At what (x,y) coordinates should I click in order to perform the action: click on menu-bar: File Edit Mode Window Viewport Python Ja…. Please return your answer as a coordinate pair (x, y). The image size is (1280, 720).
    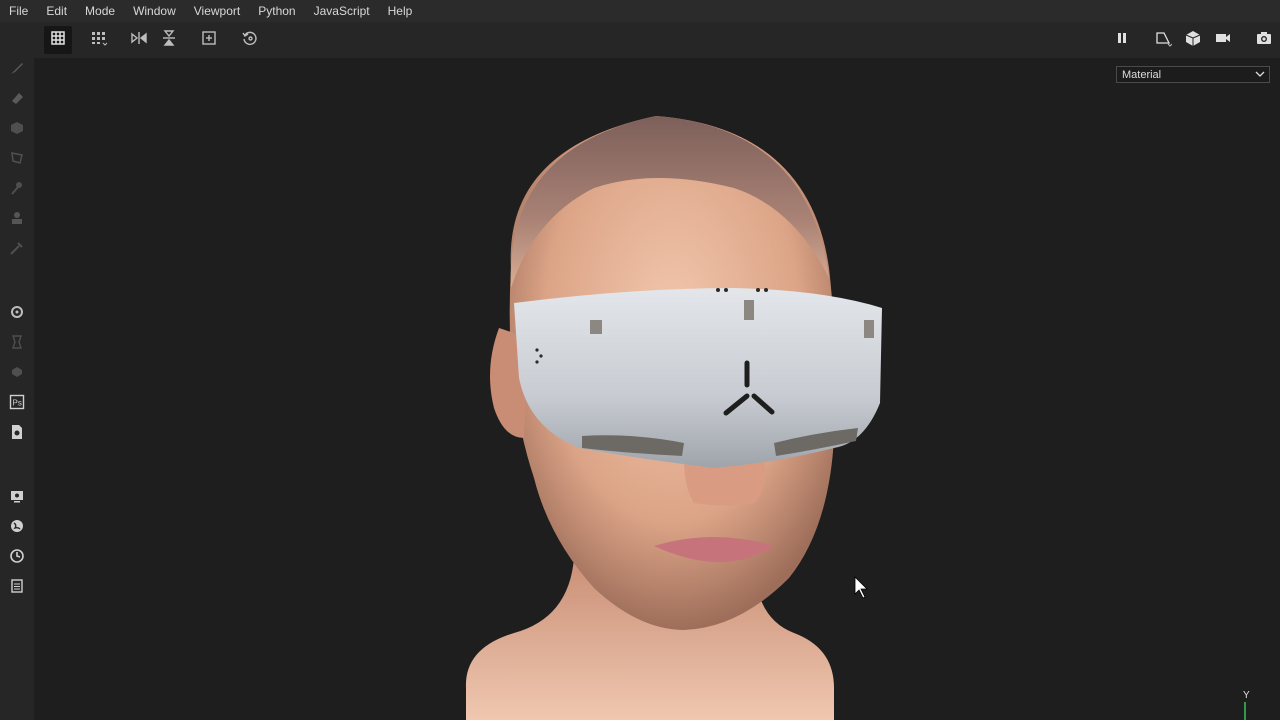
    Looking at the image, I should click on (640, 11).